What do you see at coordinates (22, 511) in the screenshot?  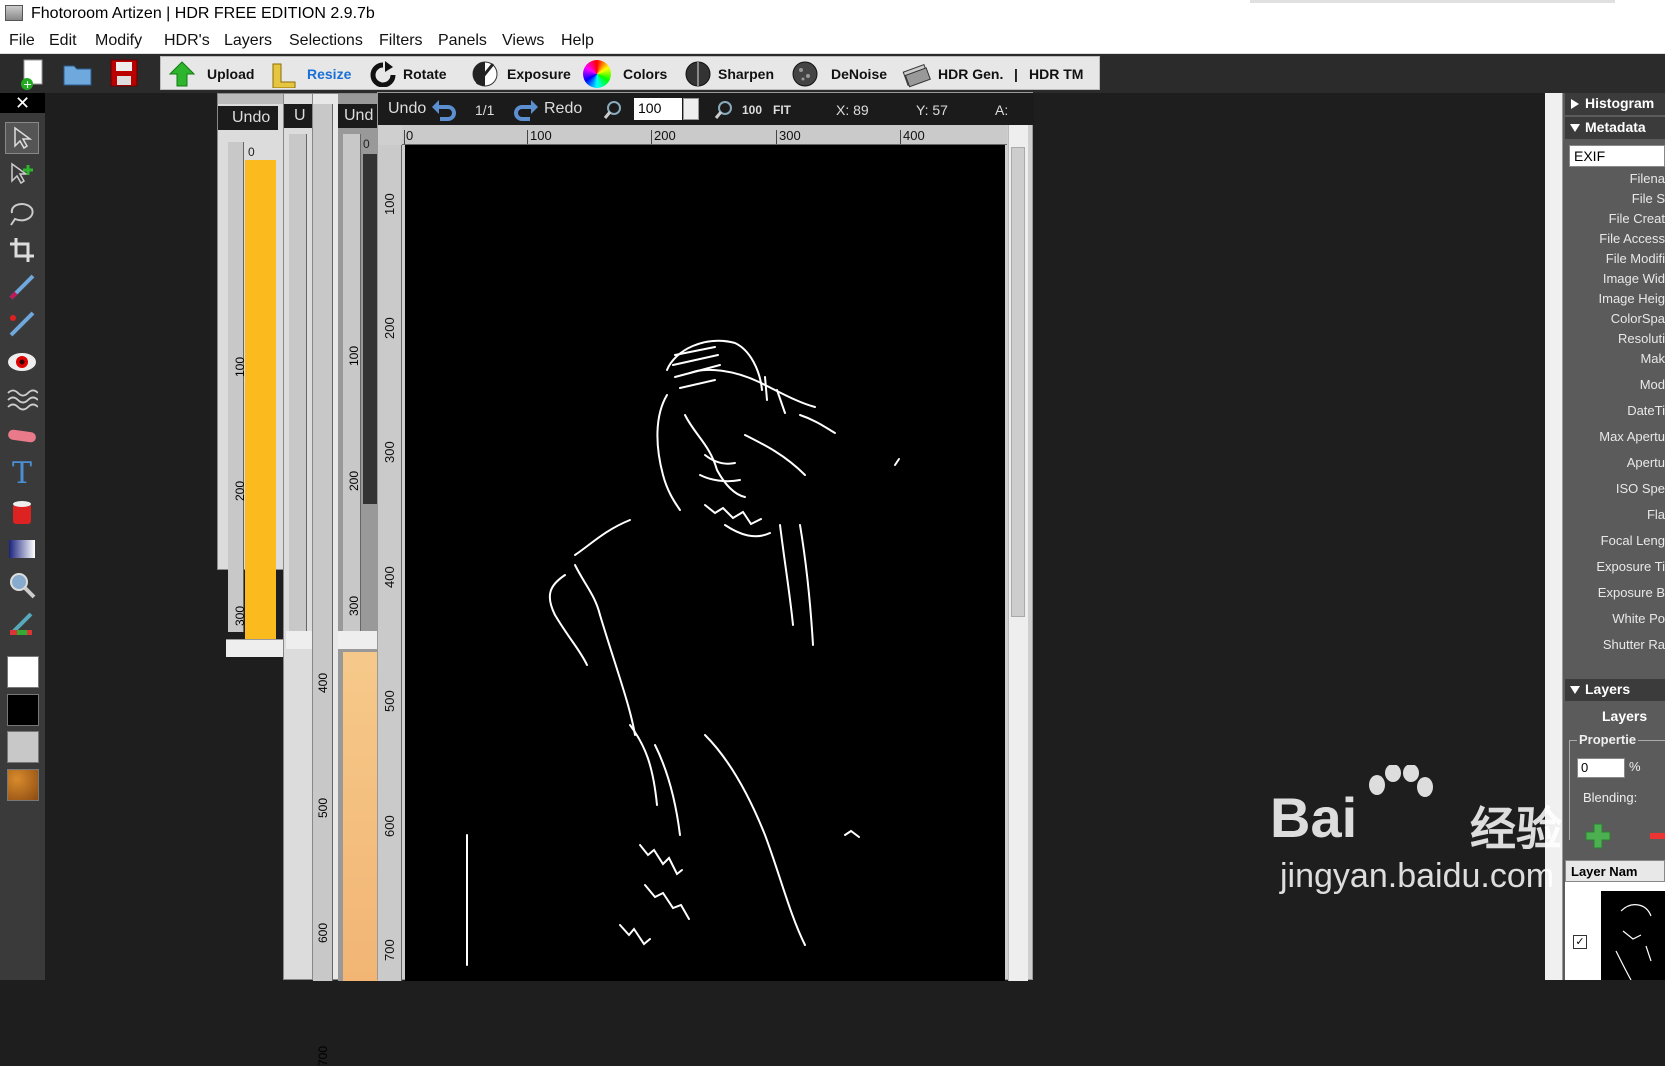 I see `bucket-icon` at bounding box center [22, 511].